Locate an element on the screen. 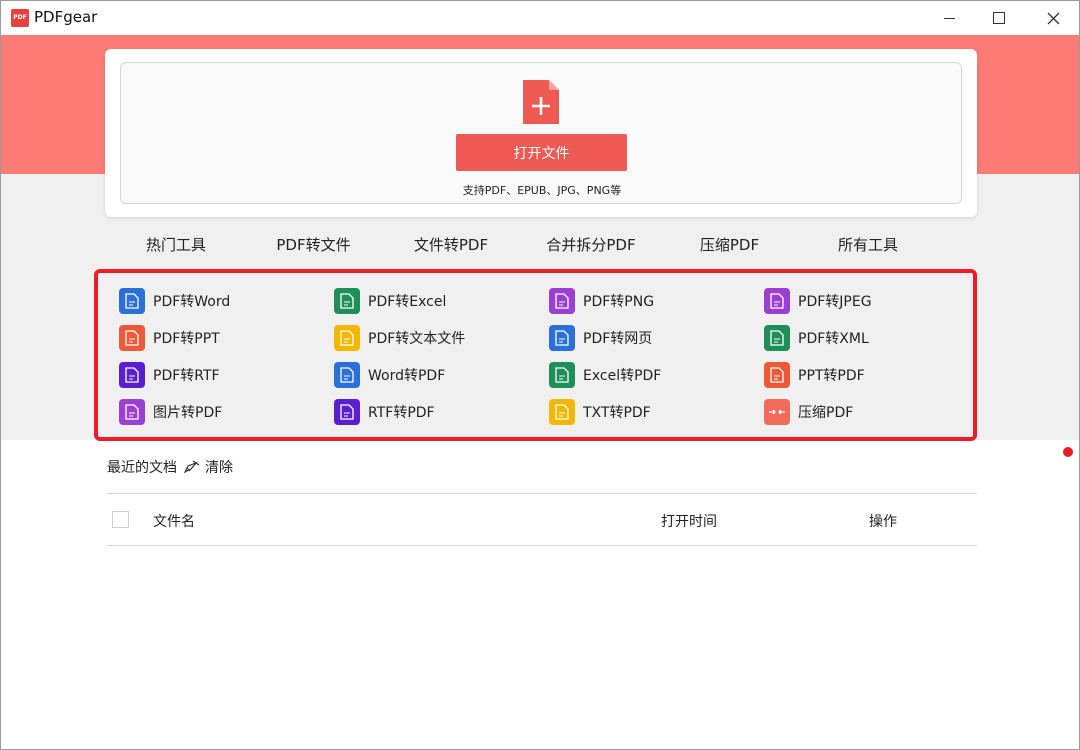 The height and width of the screenshot is (750, 1080). clear-recent-button: 清除 is located at coordinates (208, 467).